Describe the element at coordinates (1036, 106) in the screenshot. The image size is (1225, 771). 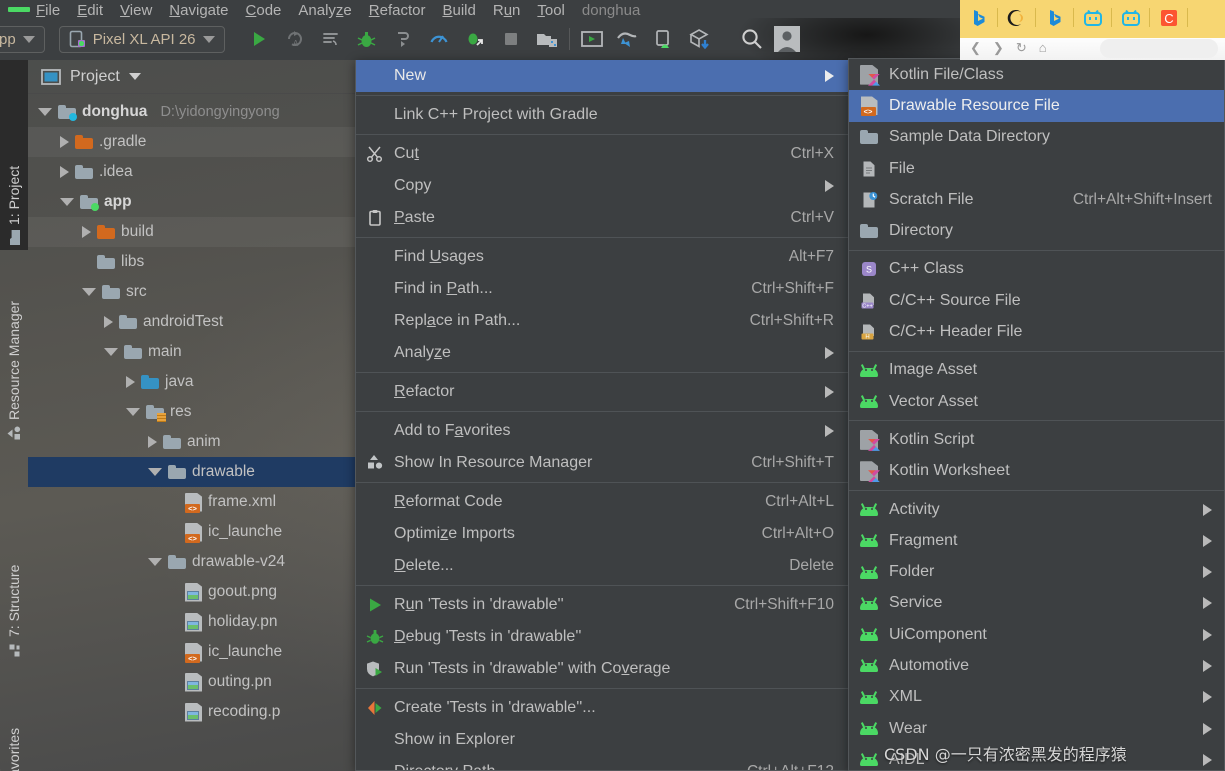
I see `new-submenu-item: <> Drawable Resource File` at that location.